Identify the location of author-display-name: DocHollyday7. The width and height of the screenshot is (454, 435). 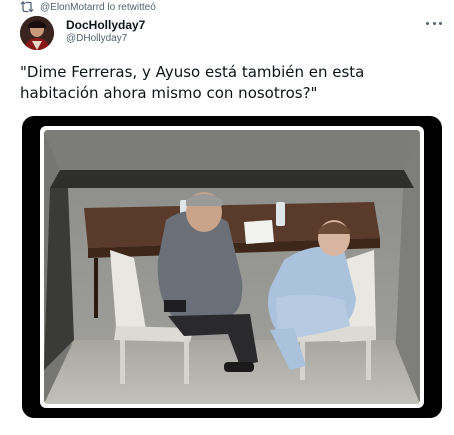
(105, 25).